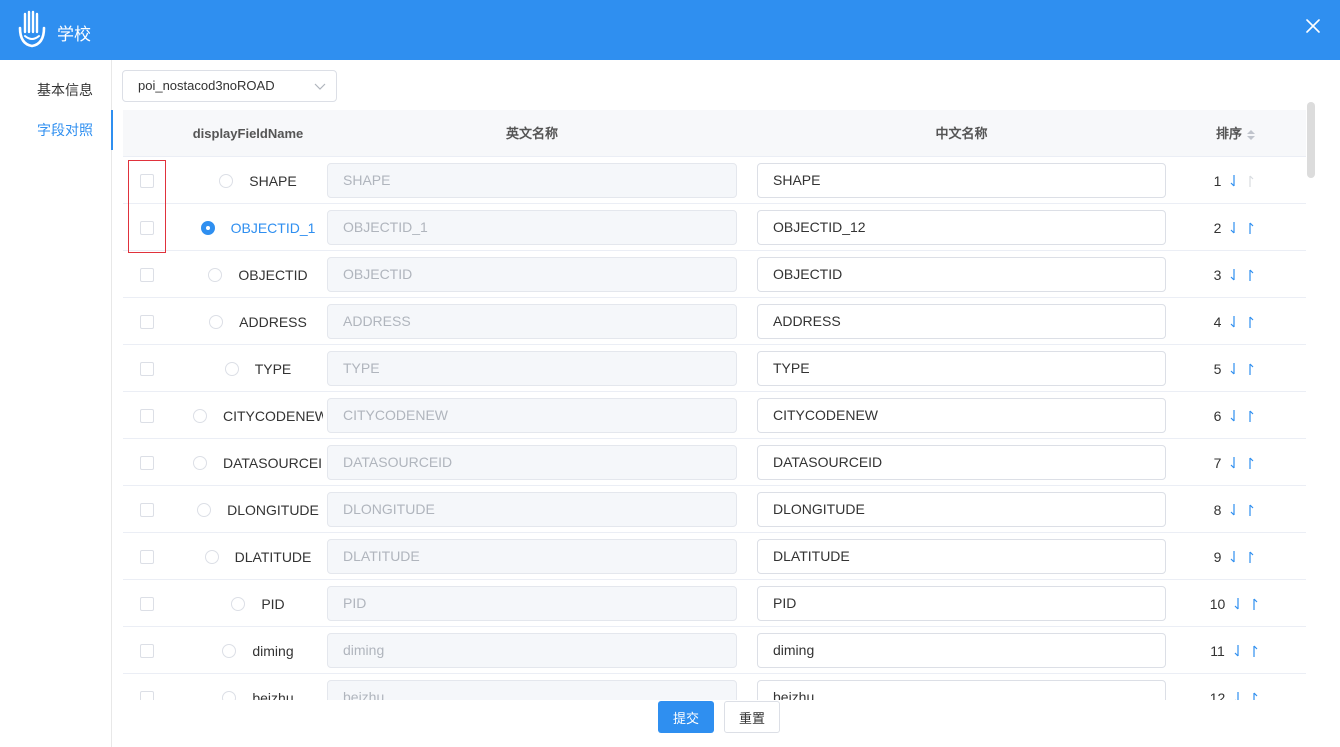 This screenshot has width=1340, height=747. What do you see at coordinates (273, 227) in the screenshot?
I see `display-field-label: OBJECTID_1` at bounding box center [273, 227].